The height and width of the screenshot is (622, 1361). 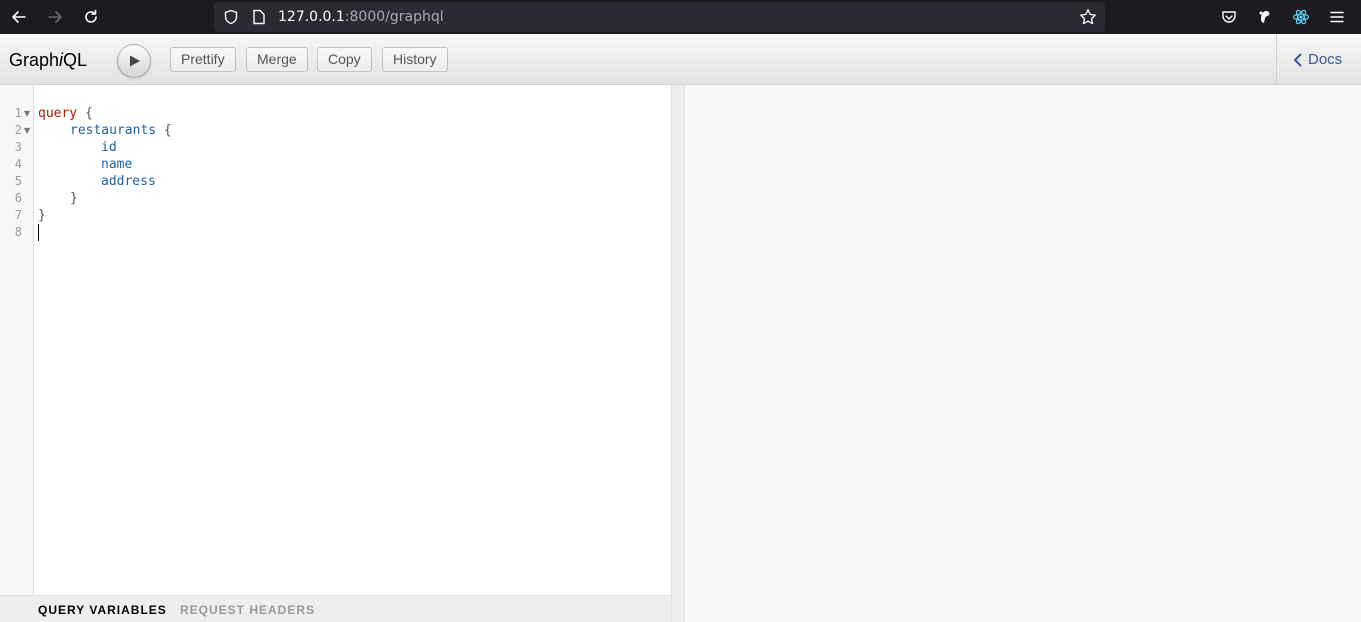 I want to click on history-button: History, so click(x=415, y=59).